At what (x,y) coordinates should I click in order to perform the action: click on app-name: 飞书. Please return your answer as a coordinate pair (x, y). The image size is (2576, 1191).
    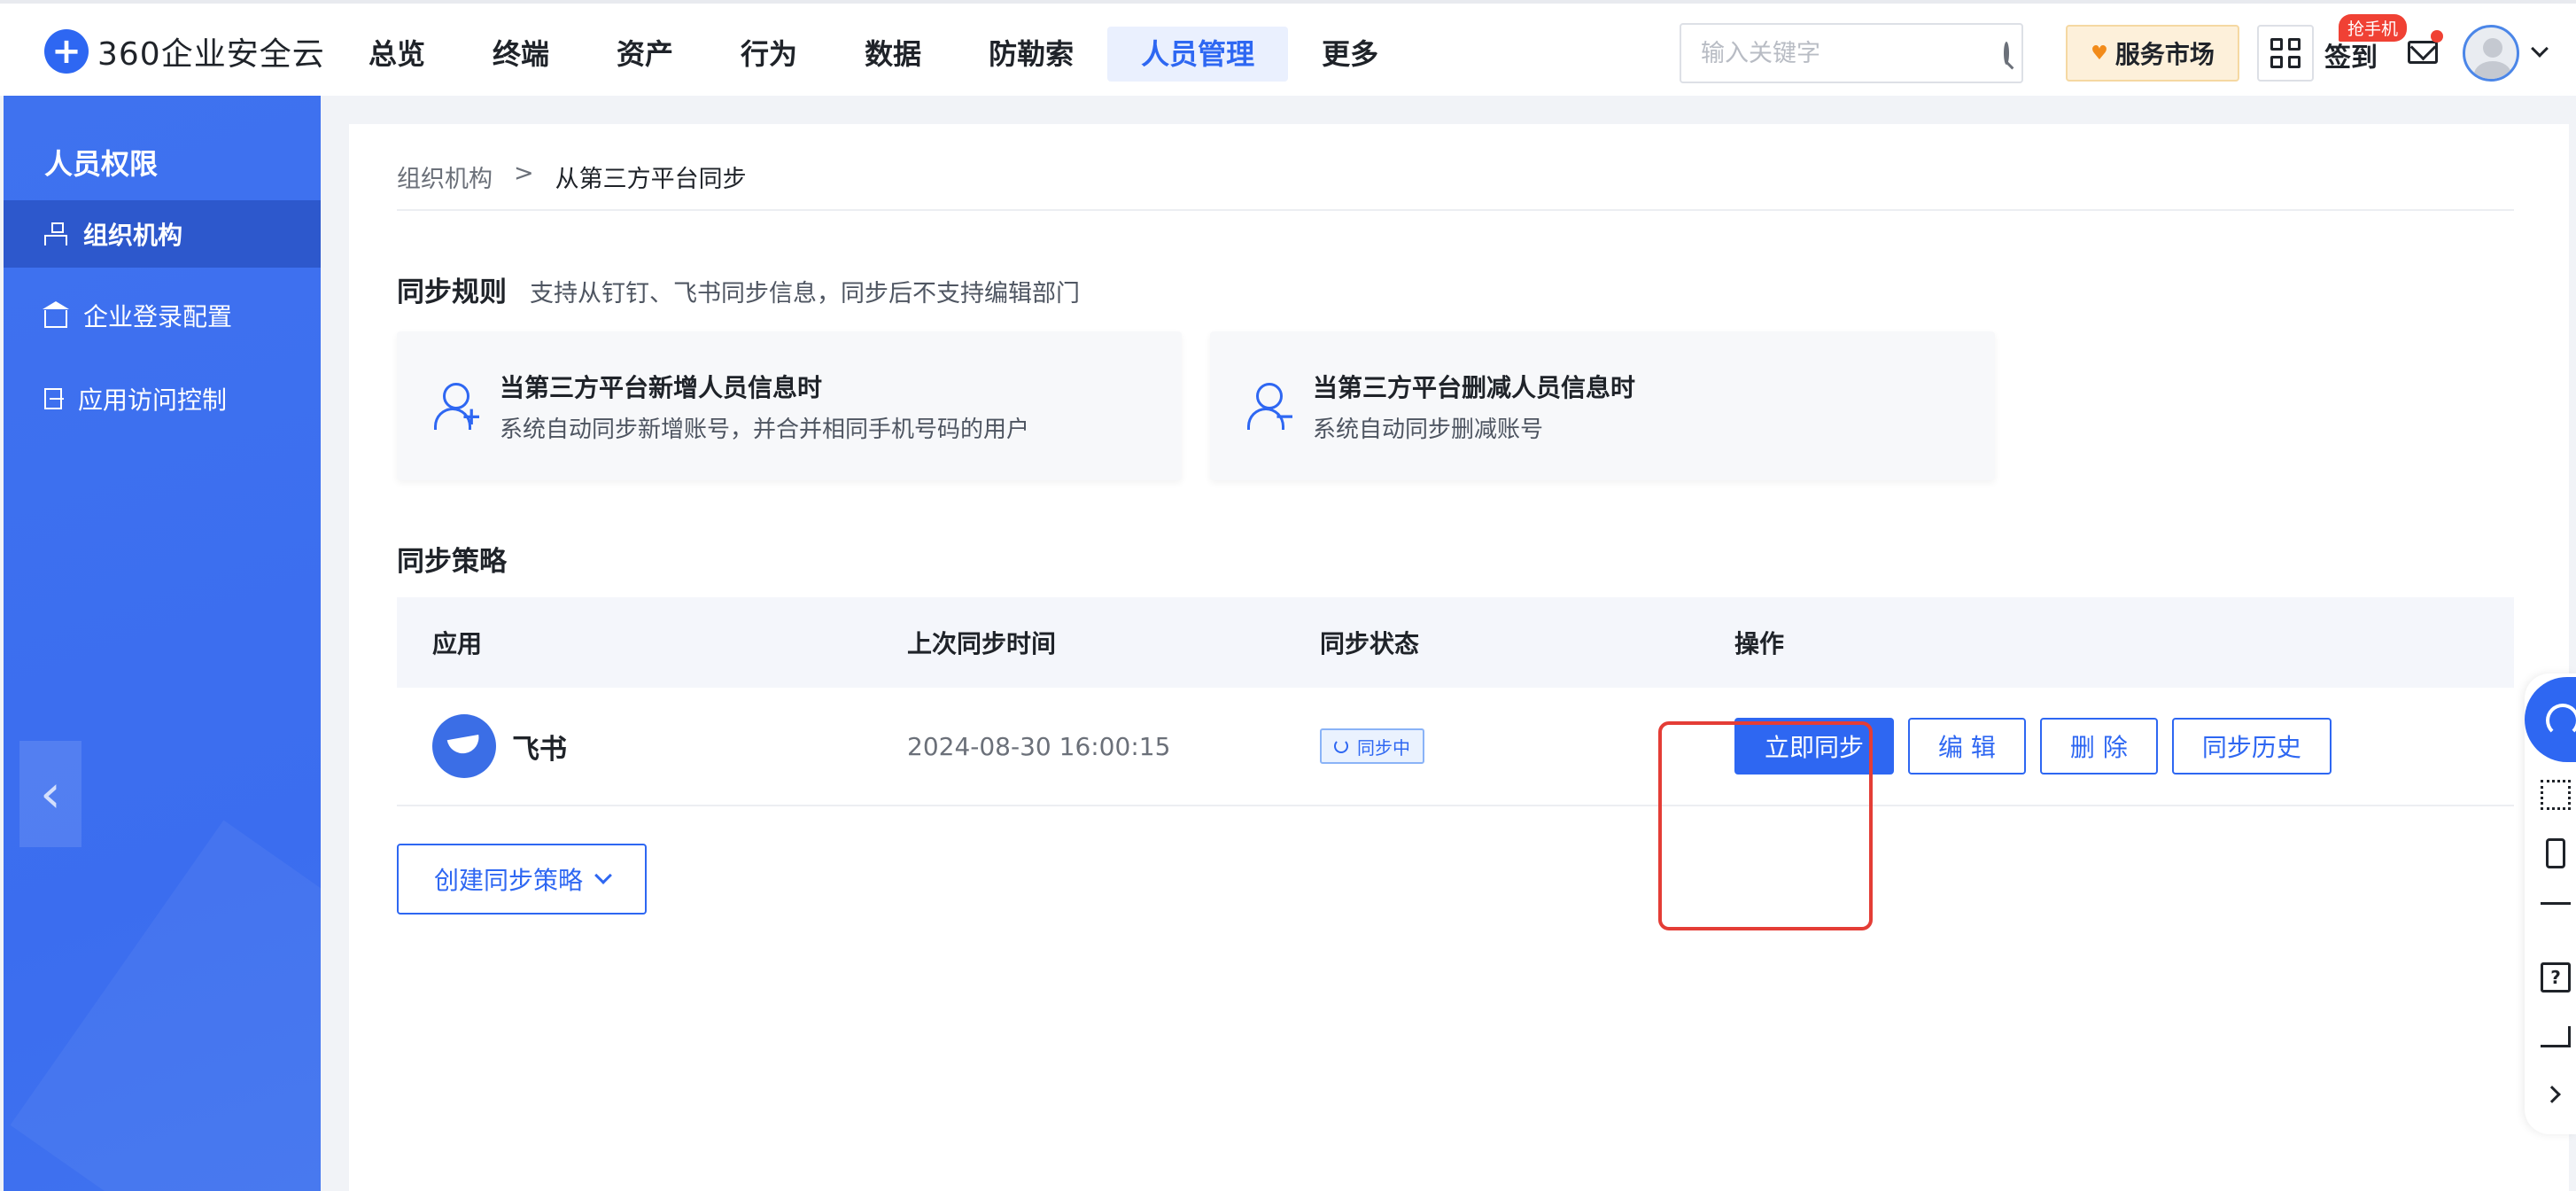
    Looking at the image, I should click on (539, 749).